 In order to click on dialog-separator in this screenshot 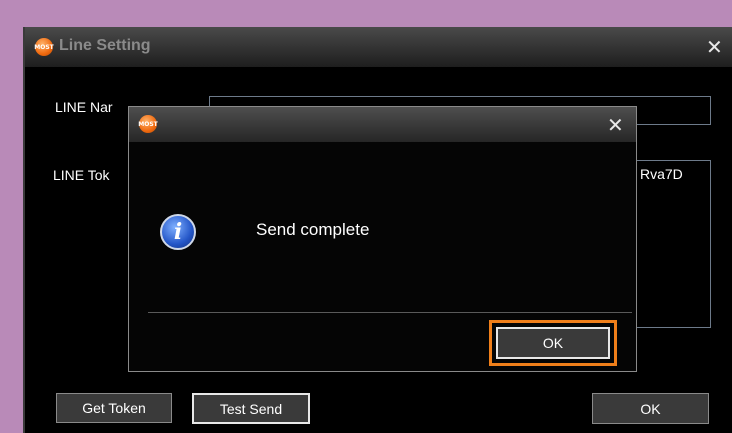, I will do `click(390, 312)`.